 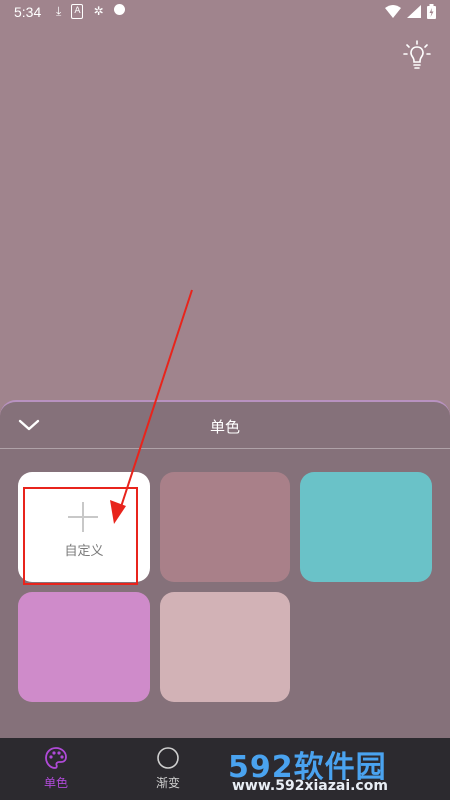 What do you see at coordinates (417, 56) in the screenshot?
I see `lightbulb-icon` at bounding box center [417, 56].